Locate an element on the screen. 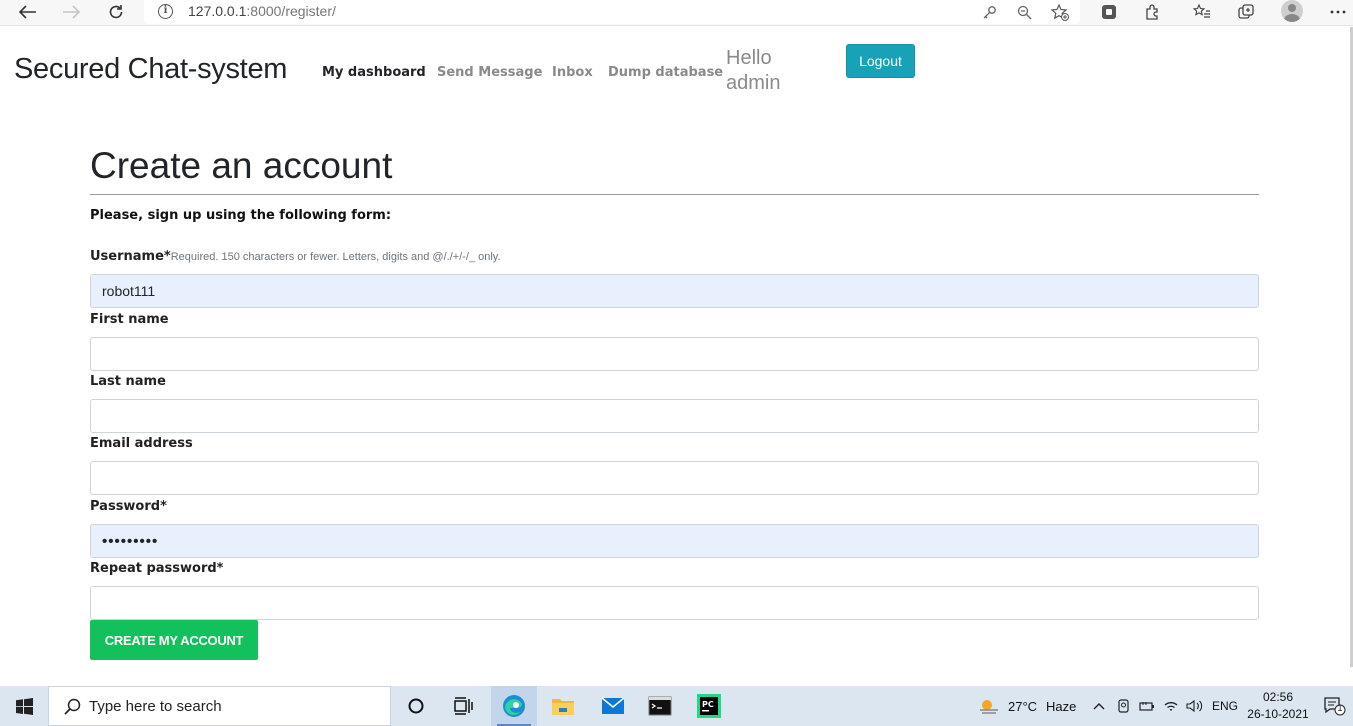 The width and height of the screenshot is (1353, 726). chevron-up-icon is located at coordinates (1099, 706).